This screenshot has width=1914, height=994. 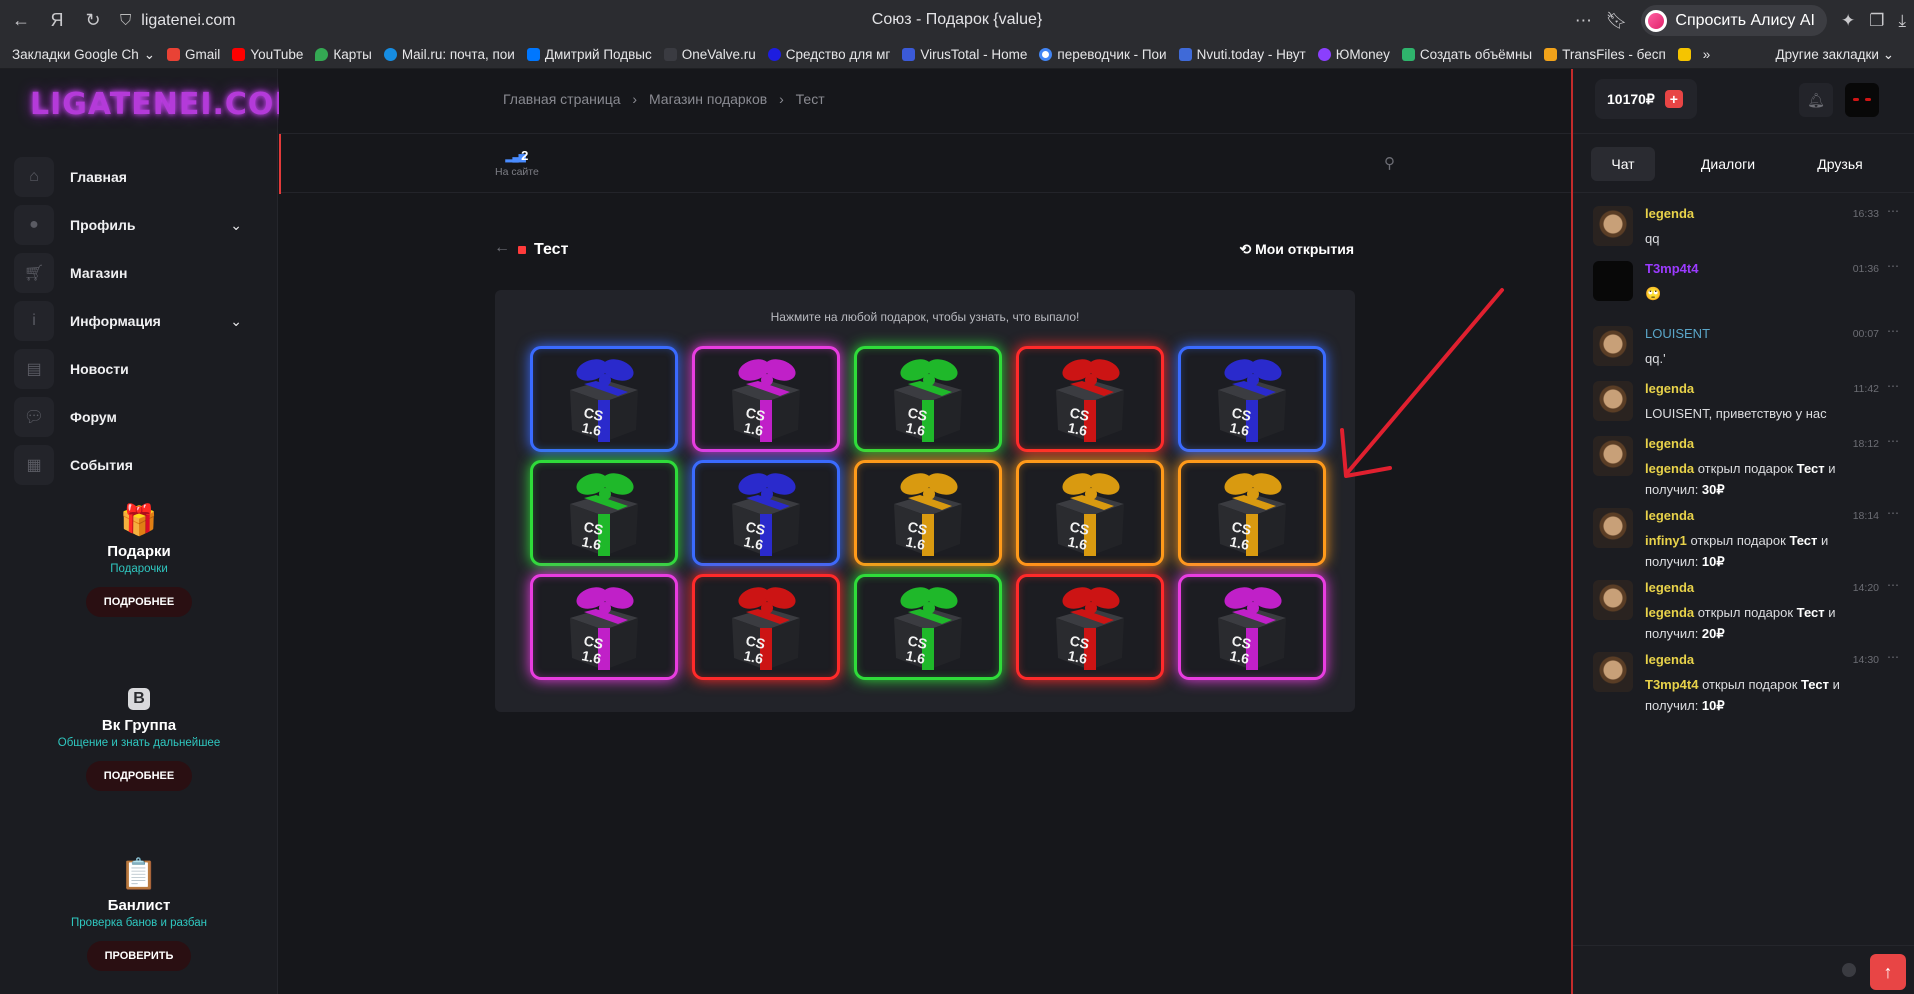 What do you see at coordinates (1848, 21) in the screenshot?
I see `extensions-icon: ✦` at bounding box center [1848, 21].